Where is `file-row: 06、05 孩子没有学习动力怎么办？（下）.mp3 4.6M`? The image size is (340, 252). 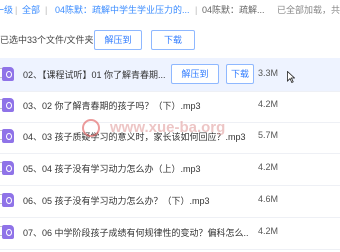
file-row: 06、05 孩子没有学习动力怎么办？（下）.mp3 4.6M is located at coordinates (170, 201).